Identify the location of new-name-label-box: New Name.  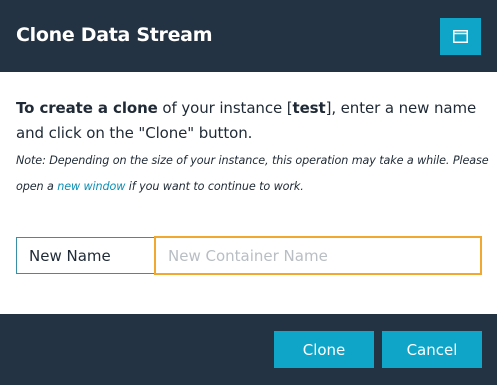
(85, 255).